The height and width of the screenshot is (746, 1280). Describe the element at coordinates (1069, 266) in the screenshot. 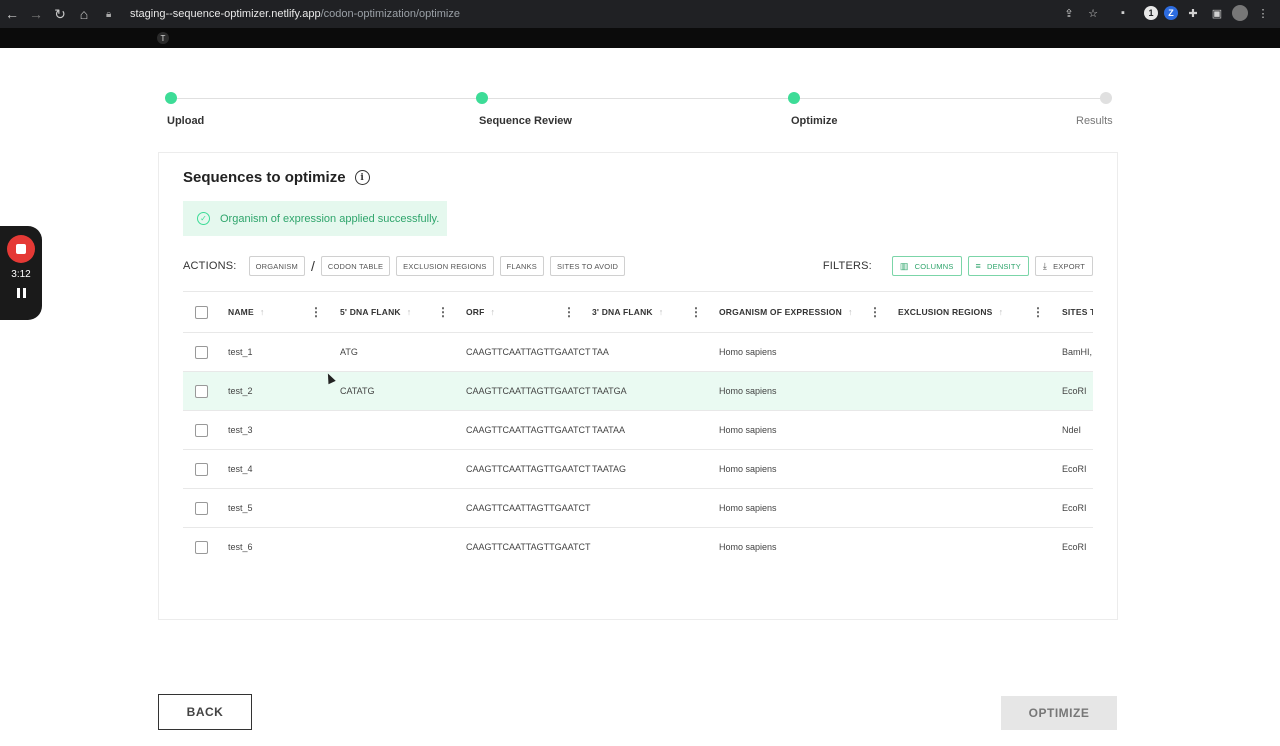

I see `export-label: EXPORT` at that location.